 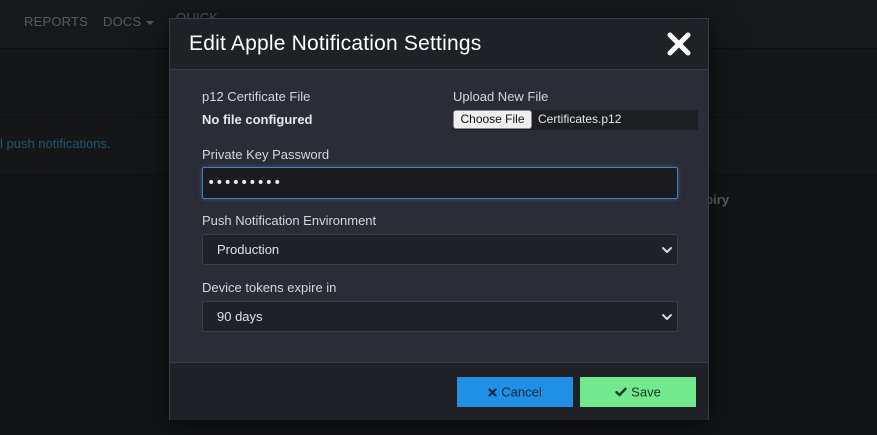 What do you see at coordinates (440, 183) in the screenshot?
I see `private-key-password-input` at bounding box center [440, 183].